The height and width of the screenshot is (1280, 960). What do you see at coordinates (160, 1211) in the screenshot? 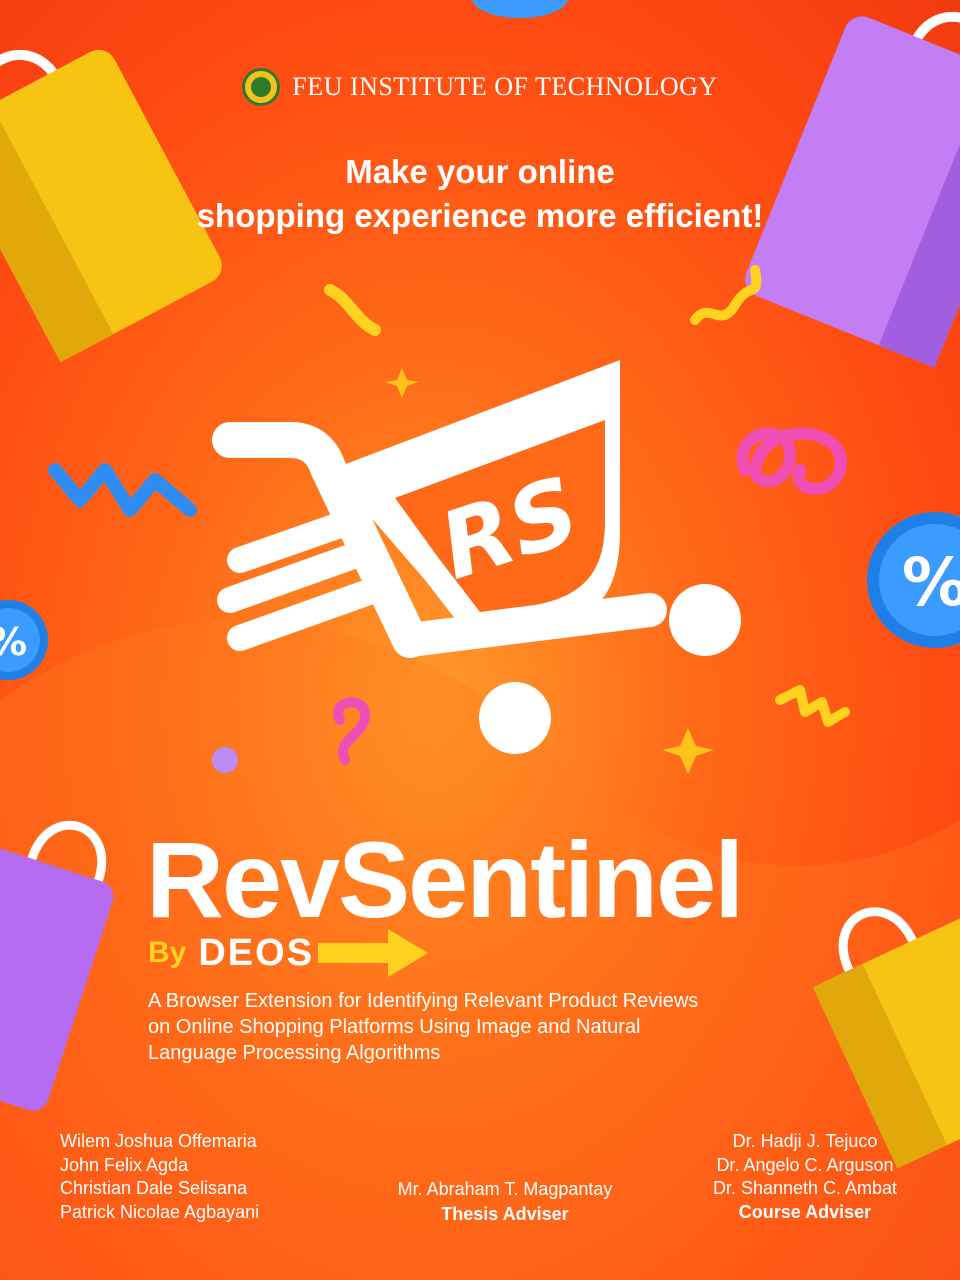
I see `author-name: Patrick Nicolae Agbayani` at bounding box center [160, 1211].